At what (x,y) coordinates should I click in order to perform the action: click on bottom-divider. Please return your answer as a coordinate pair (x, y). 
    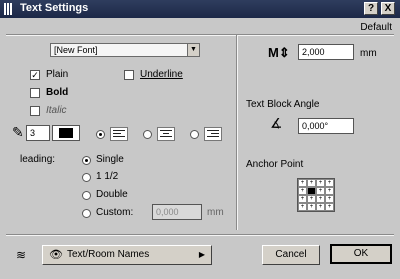
    Looking at the image, I should click on (200, 235).